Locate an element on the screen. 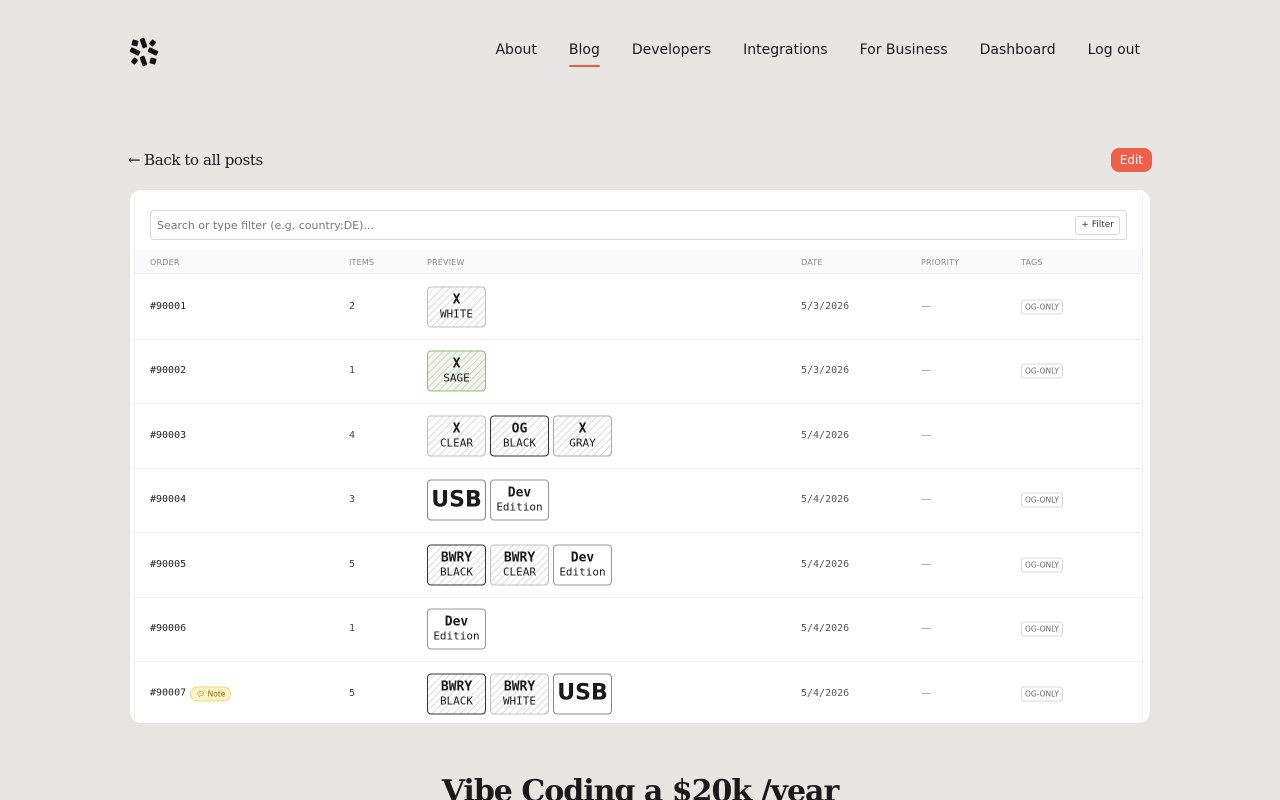 This screenshot has height=800, width=1280. nav-link-for-business: For Business is located at coordinates (904, 54).